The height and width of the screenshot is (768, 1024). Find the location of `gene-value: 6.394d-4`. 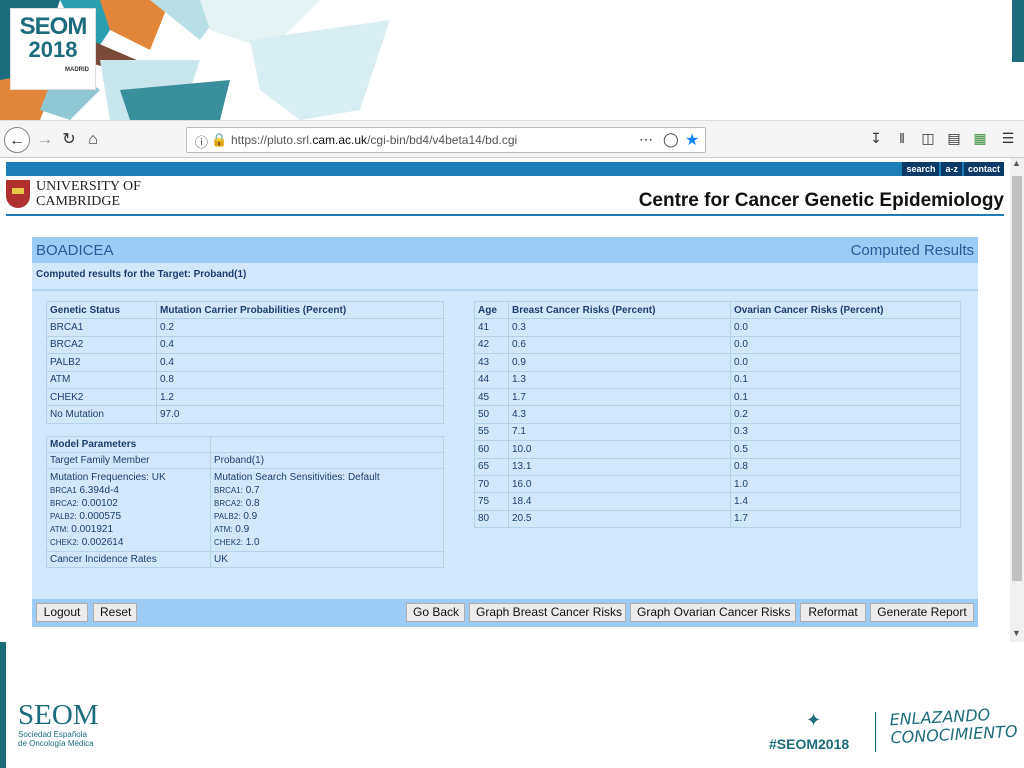

gene-value: 6.394d-4 is located at coordinates (99, 490).